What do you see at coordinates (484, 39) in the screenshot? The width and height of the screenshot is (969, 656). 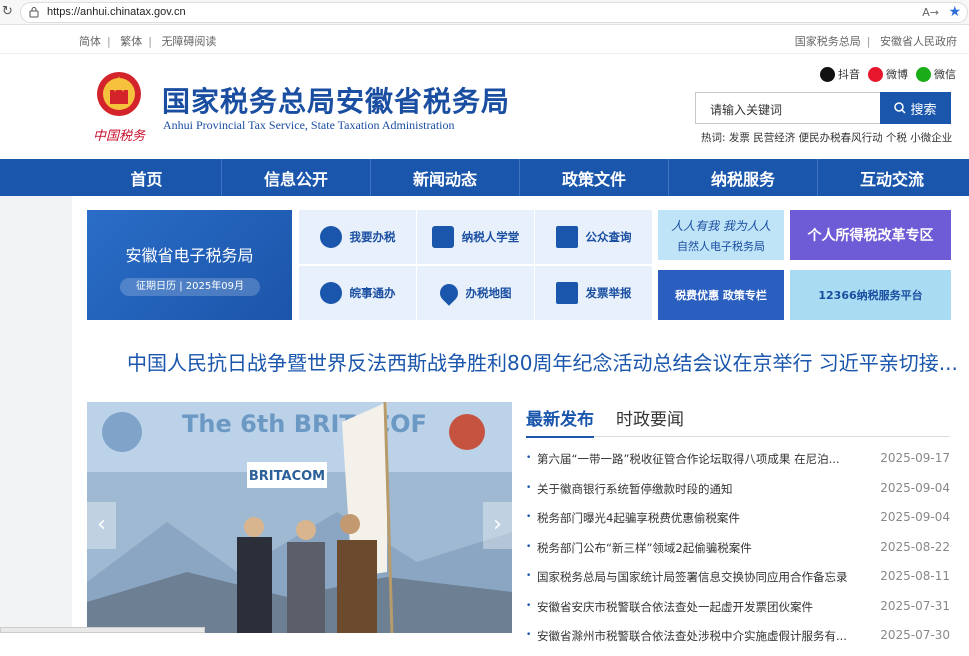 I see `utility-bar: 简体 | 繁体 | 无障碍阅读 国家税务总局 | 安徽省人民政府` at bounding box center [484, 39].